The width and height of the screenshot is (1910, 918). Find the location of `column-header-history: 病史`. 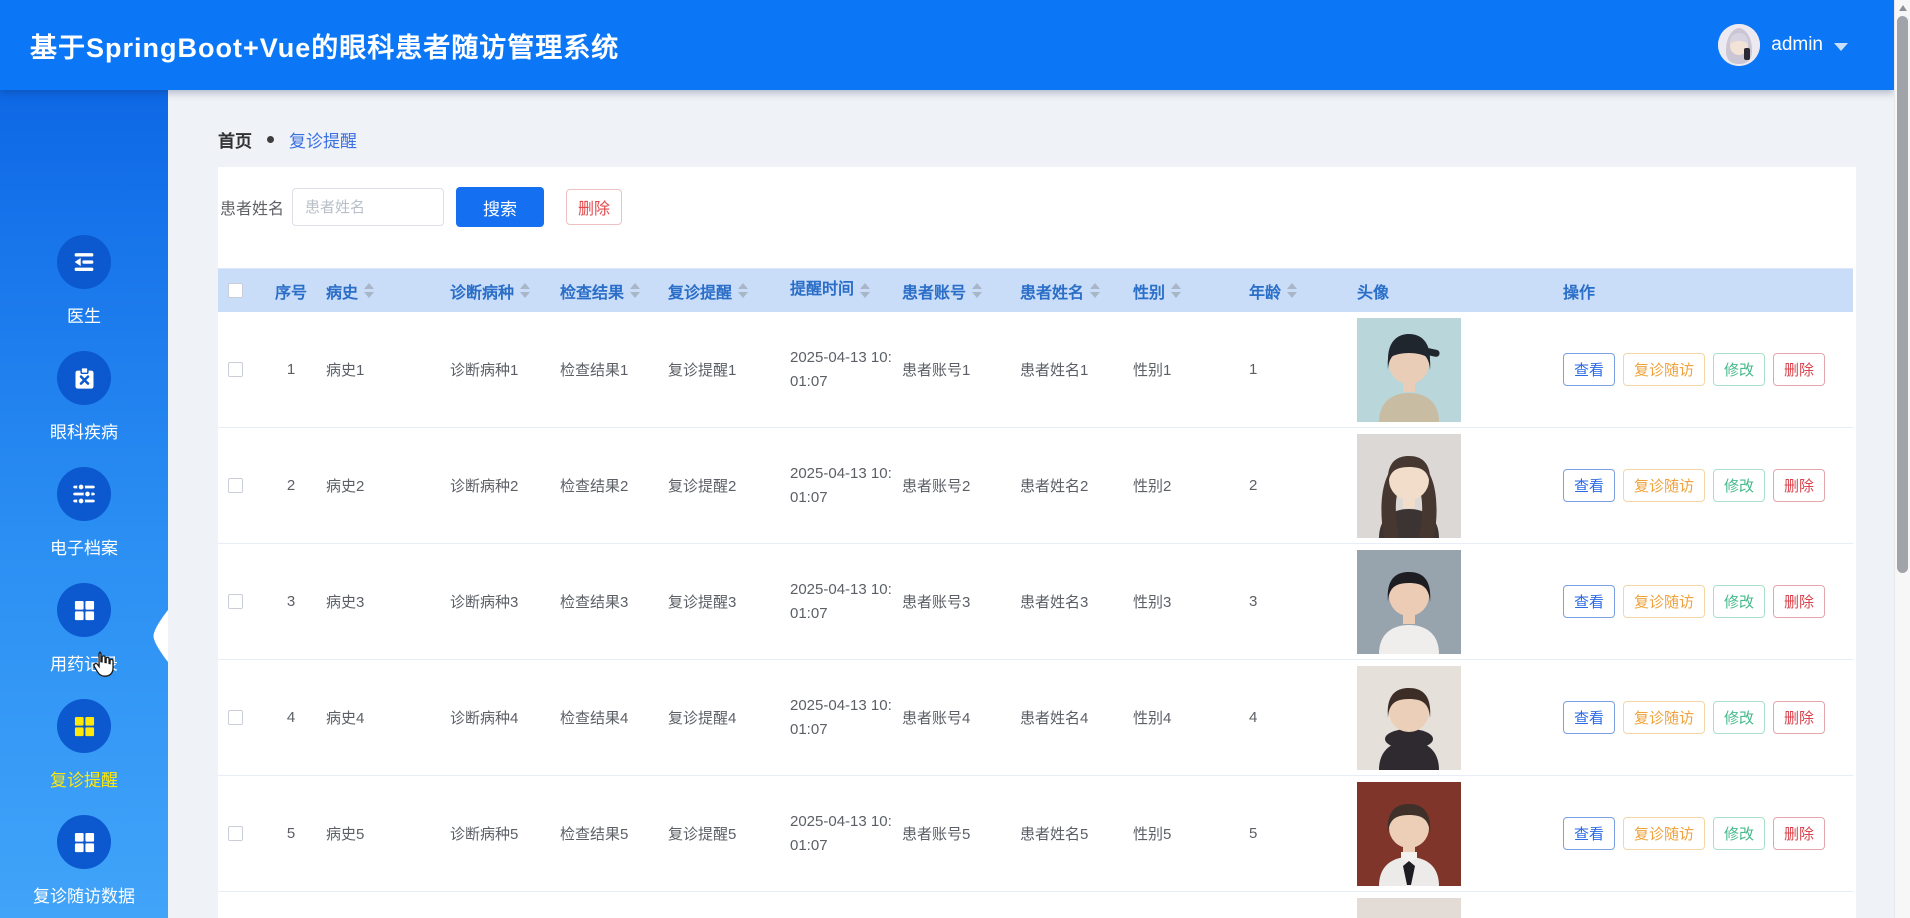

column-header-history: 病史 is located at coordinates (386, 291).